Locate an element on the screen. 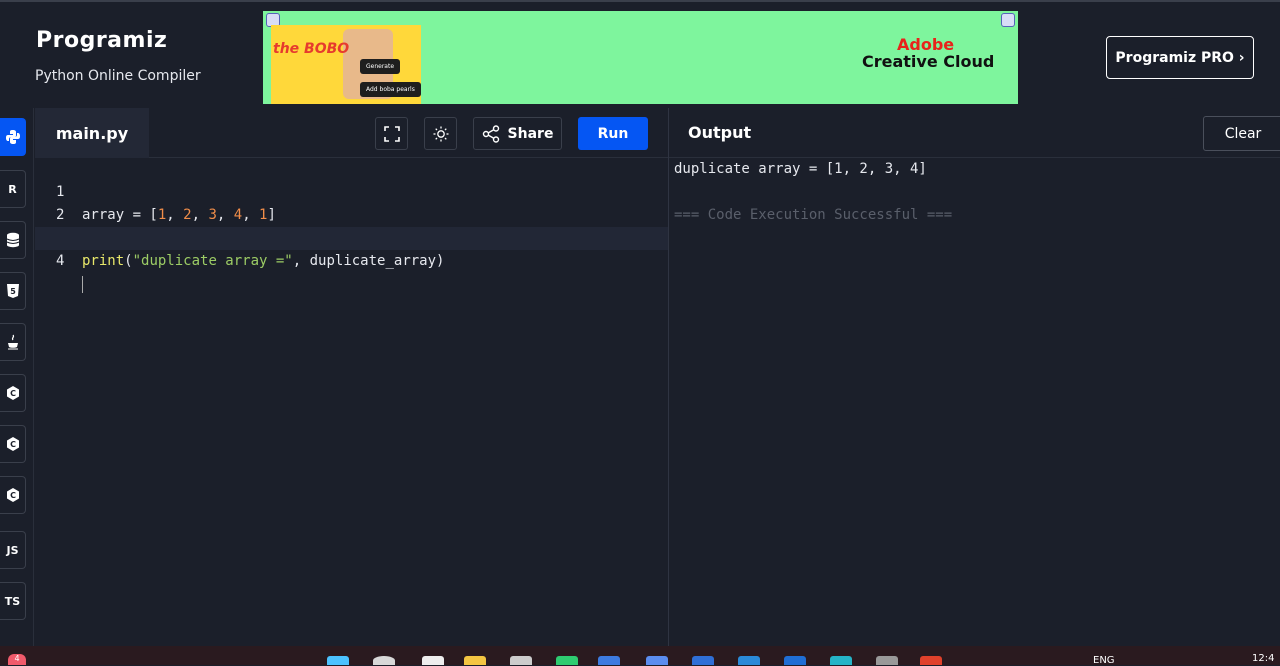  svg-text: 5 is located at coordinates (13, 291).